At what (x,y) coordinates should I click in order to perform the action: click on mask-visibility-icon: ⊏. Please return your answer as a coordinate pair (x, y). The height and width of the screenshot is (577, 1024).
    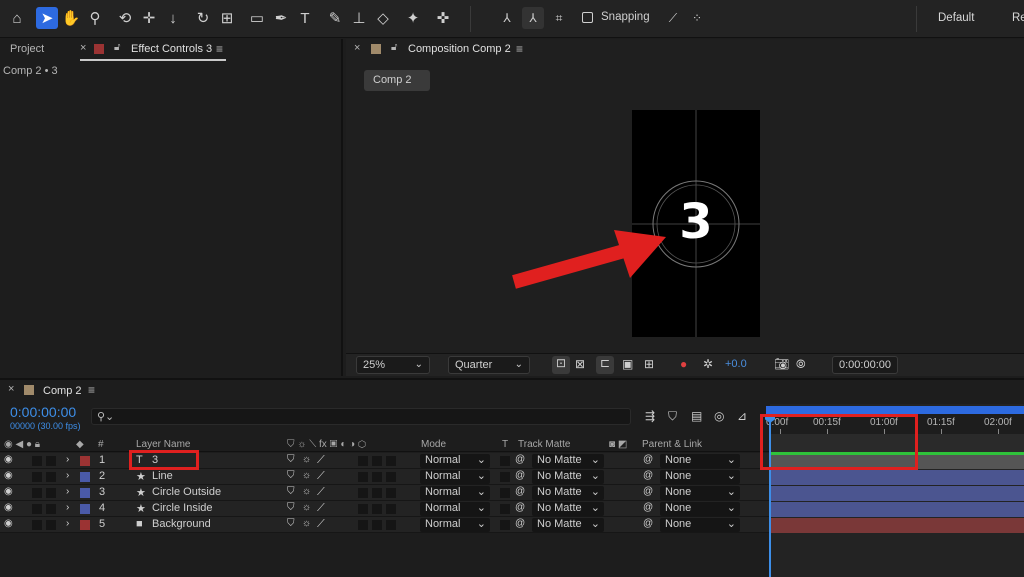
    Looking at the image, I should click on (605, 365).